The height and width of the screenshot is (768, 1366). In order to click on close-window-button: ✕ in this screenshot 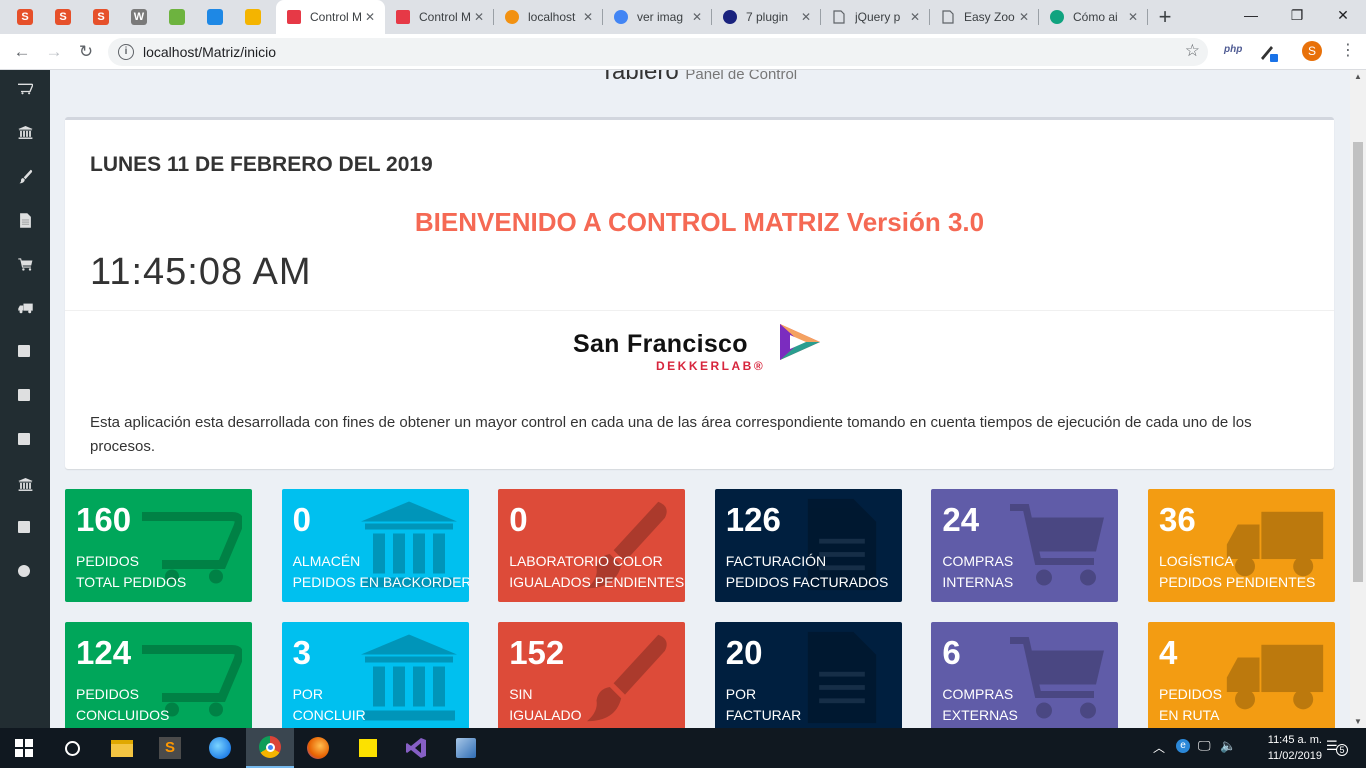, I will do `click(1343, 15)`.